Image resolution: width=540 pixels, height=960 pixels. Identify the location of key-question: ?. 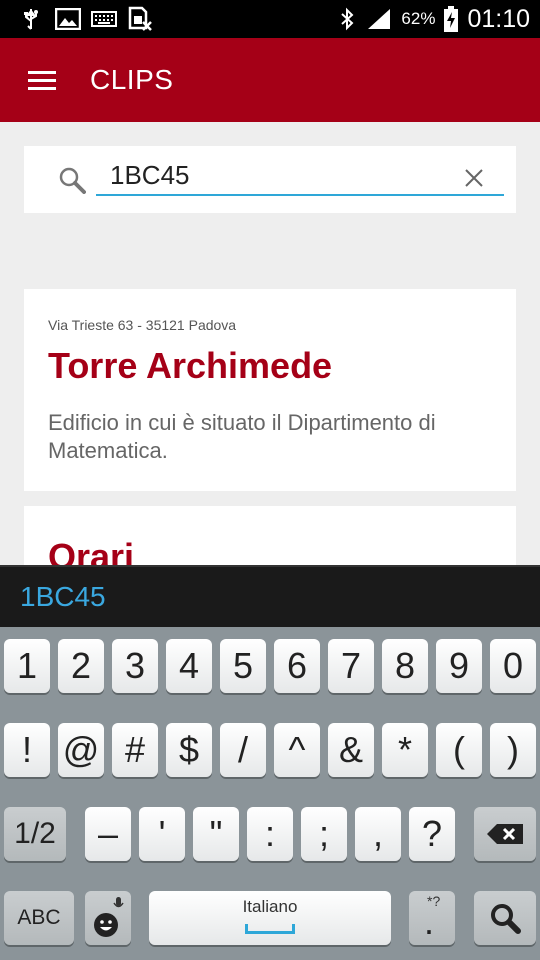
(432, 834).